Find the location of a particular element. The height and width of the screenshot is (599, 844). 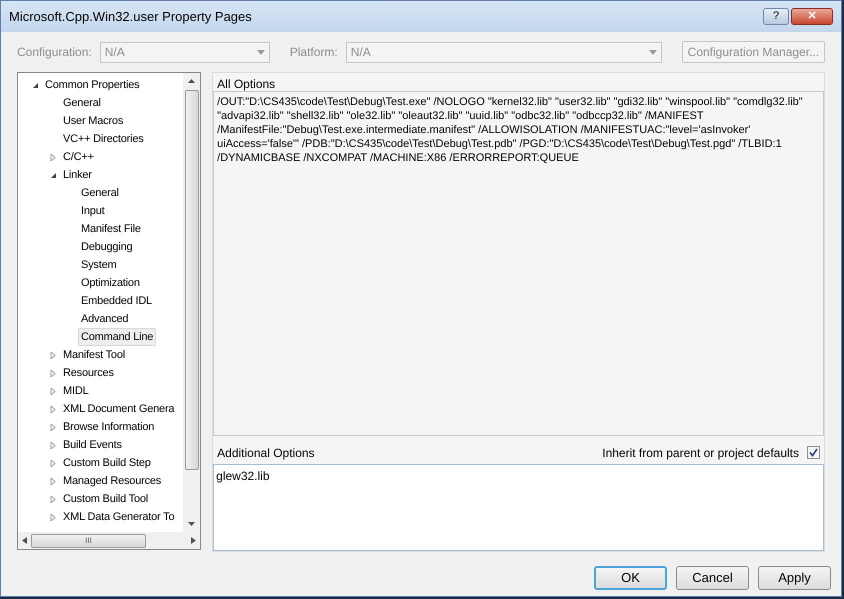

window-title: Microsoft.Cpp.Win32.user Property Pages is located at coordinates (130, 17).